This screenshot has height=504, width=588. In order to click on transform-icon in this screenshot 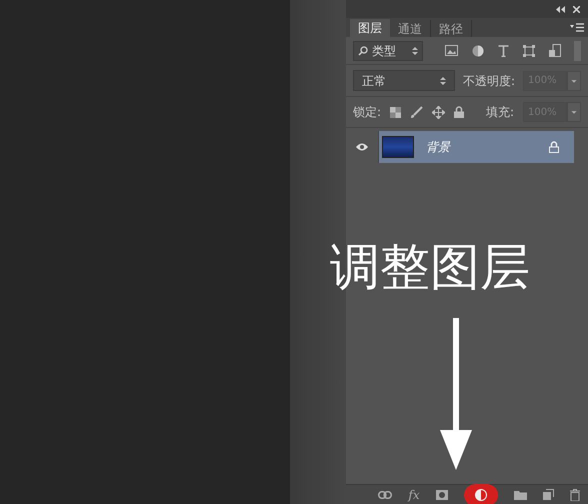, I will do `click(529, 50)`.